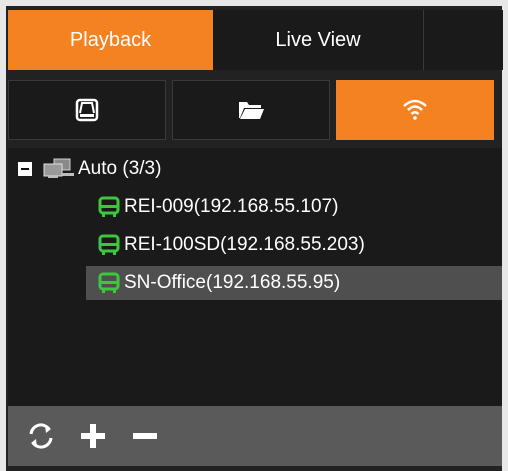  Describe the element at coordinates (318, 40) in the screenshot. I see `tab-live-view: Live View` at that location.